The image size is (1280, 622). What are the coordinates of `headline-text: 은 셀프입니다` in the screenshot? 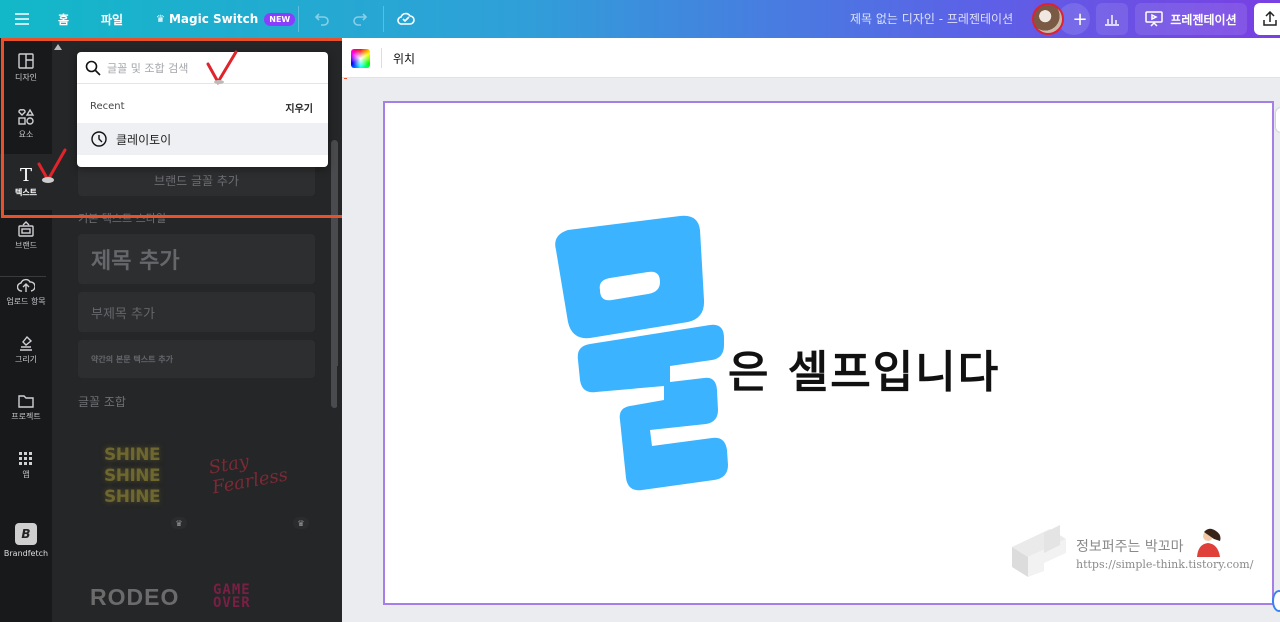 It's located at (864, 368).